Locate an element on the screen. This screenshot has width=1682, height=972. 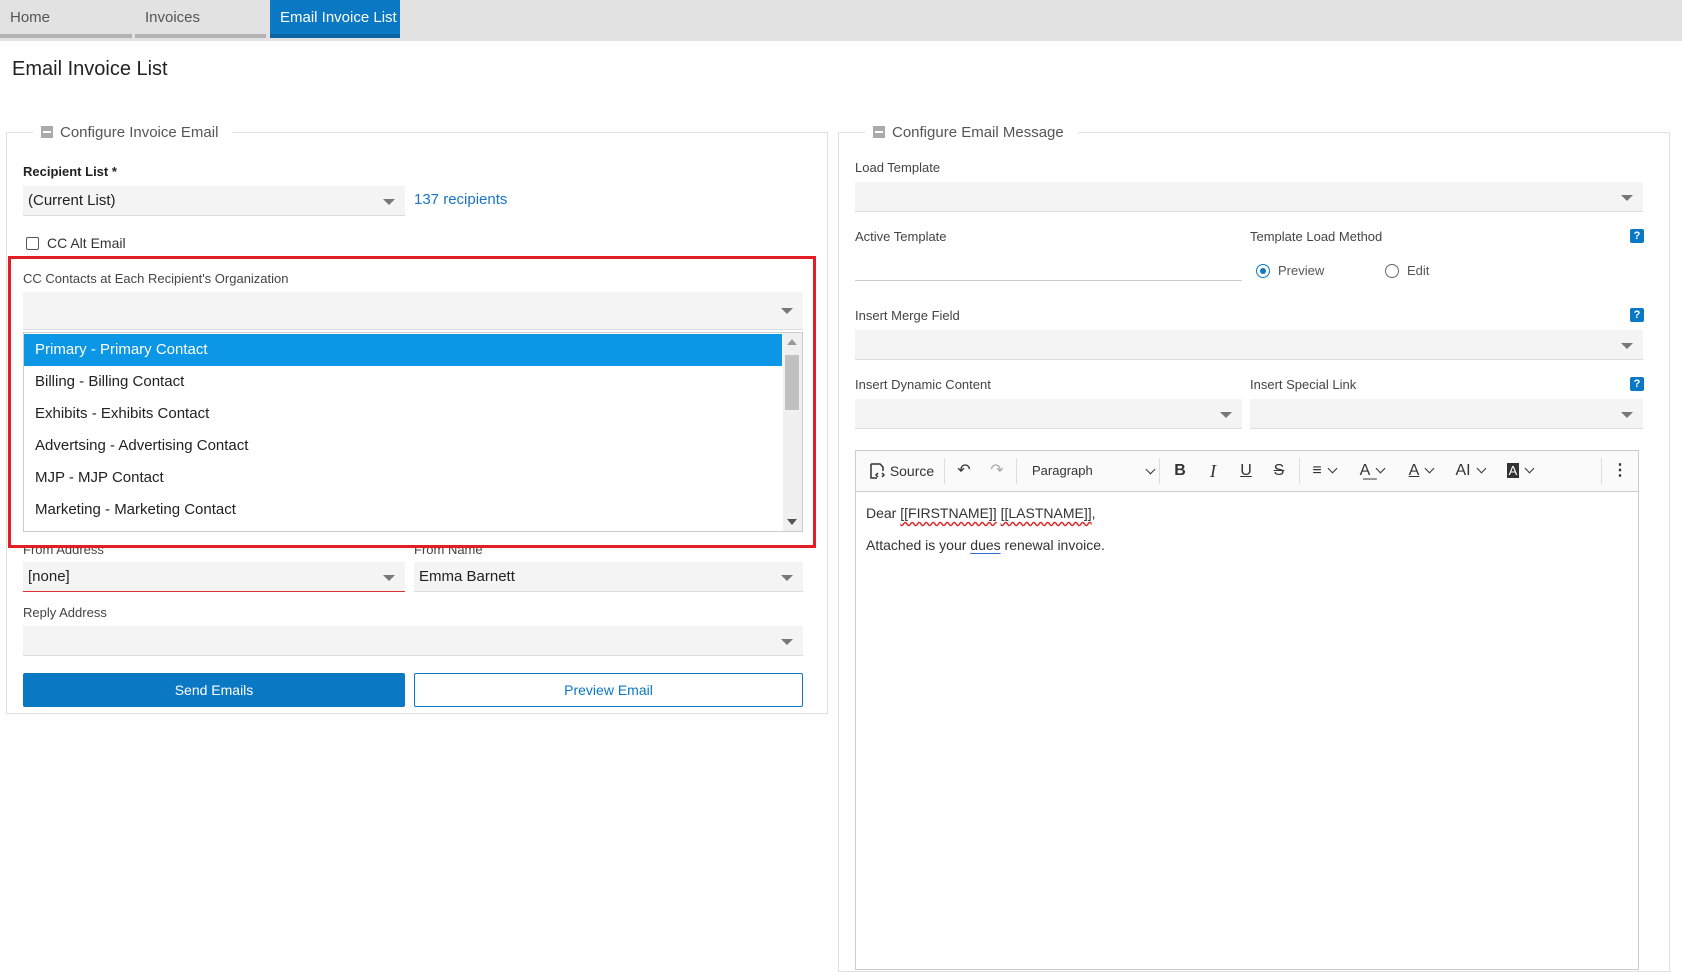
tab-home: Home is located at coordinates (66, 19).